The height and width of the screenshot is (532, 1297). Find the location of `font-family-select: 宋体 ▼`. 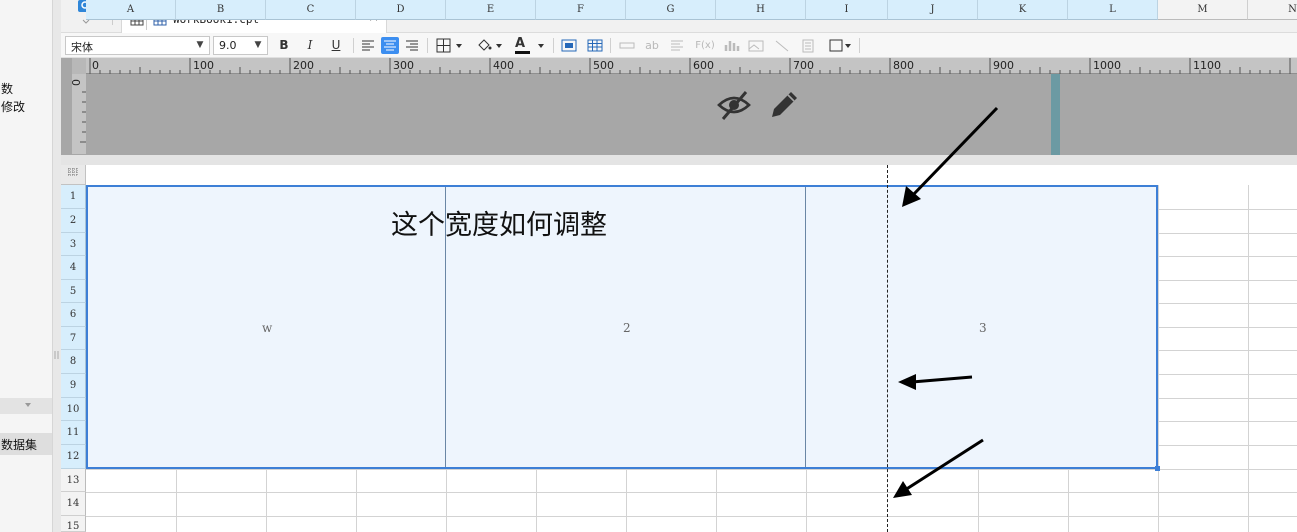

font-family-select: 宋体 ▼ is located at coordinates (137, 45).